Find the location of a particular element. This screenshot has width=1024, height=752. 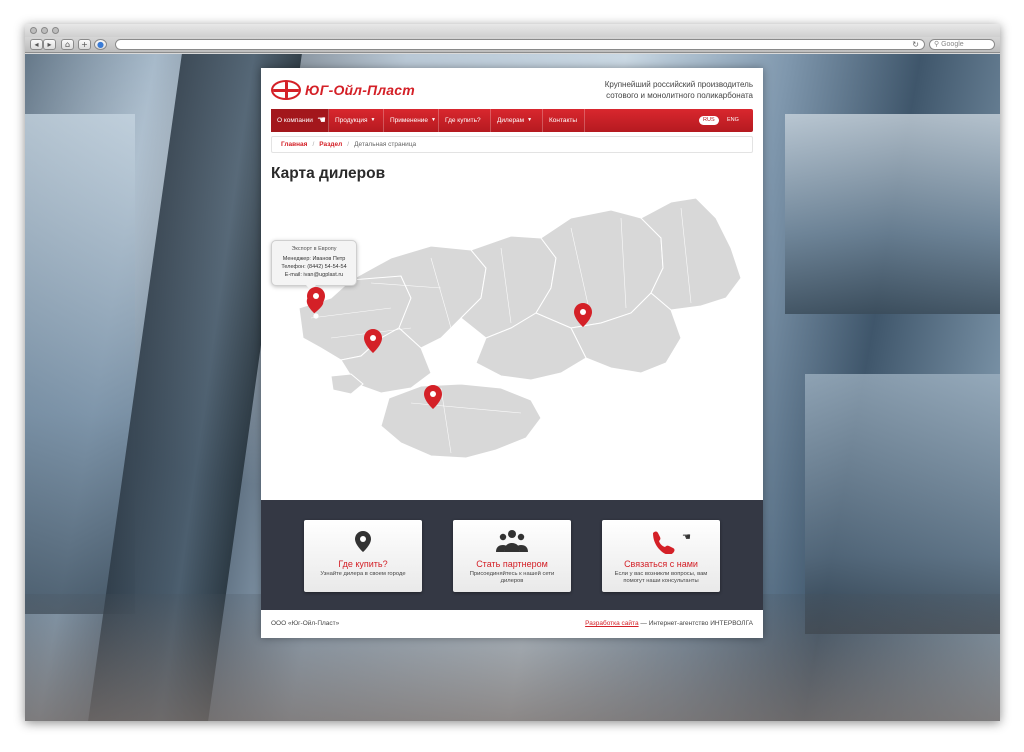

add-tab-icon: + is located at coordinates (84, 44).